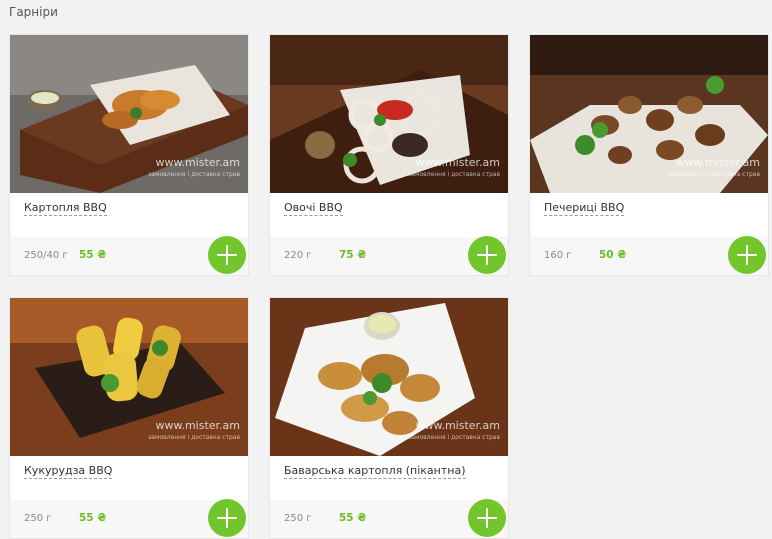 This screenshot has width=772, height=539. What do you see at coordinates (65, 208) in the screenshot?
I see `product-name: Картопля BBQ` at bounding box center [65, 208].